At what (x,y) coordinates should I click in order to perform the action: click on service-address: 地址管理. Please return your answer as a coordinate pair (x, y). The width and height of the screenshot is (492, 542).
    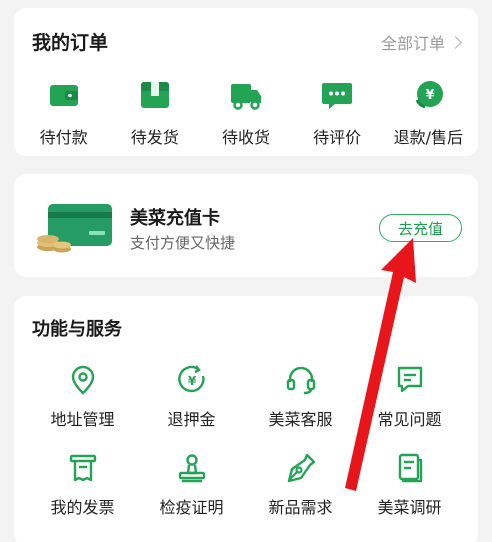
    Looking at the image, I should click on (82, 397).